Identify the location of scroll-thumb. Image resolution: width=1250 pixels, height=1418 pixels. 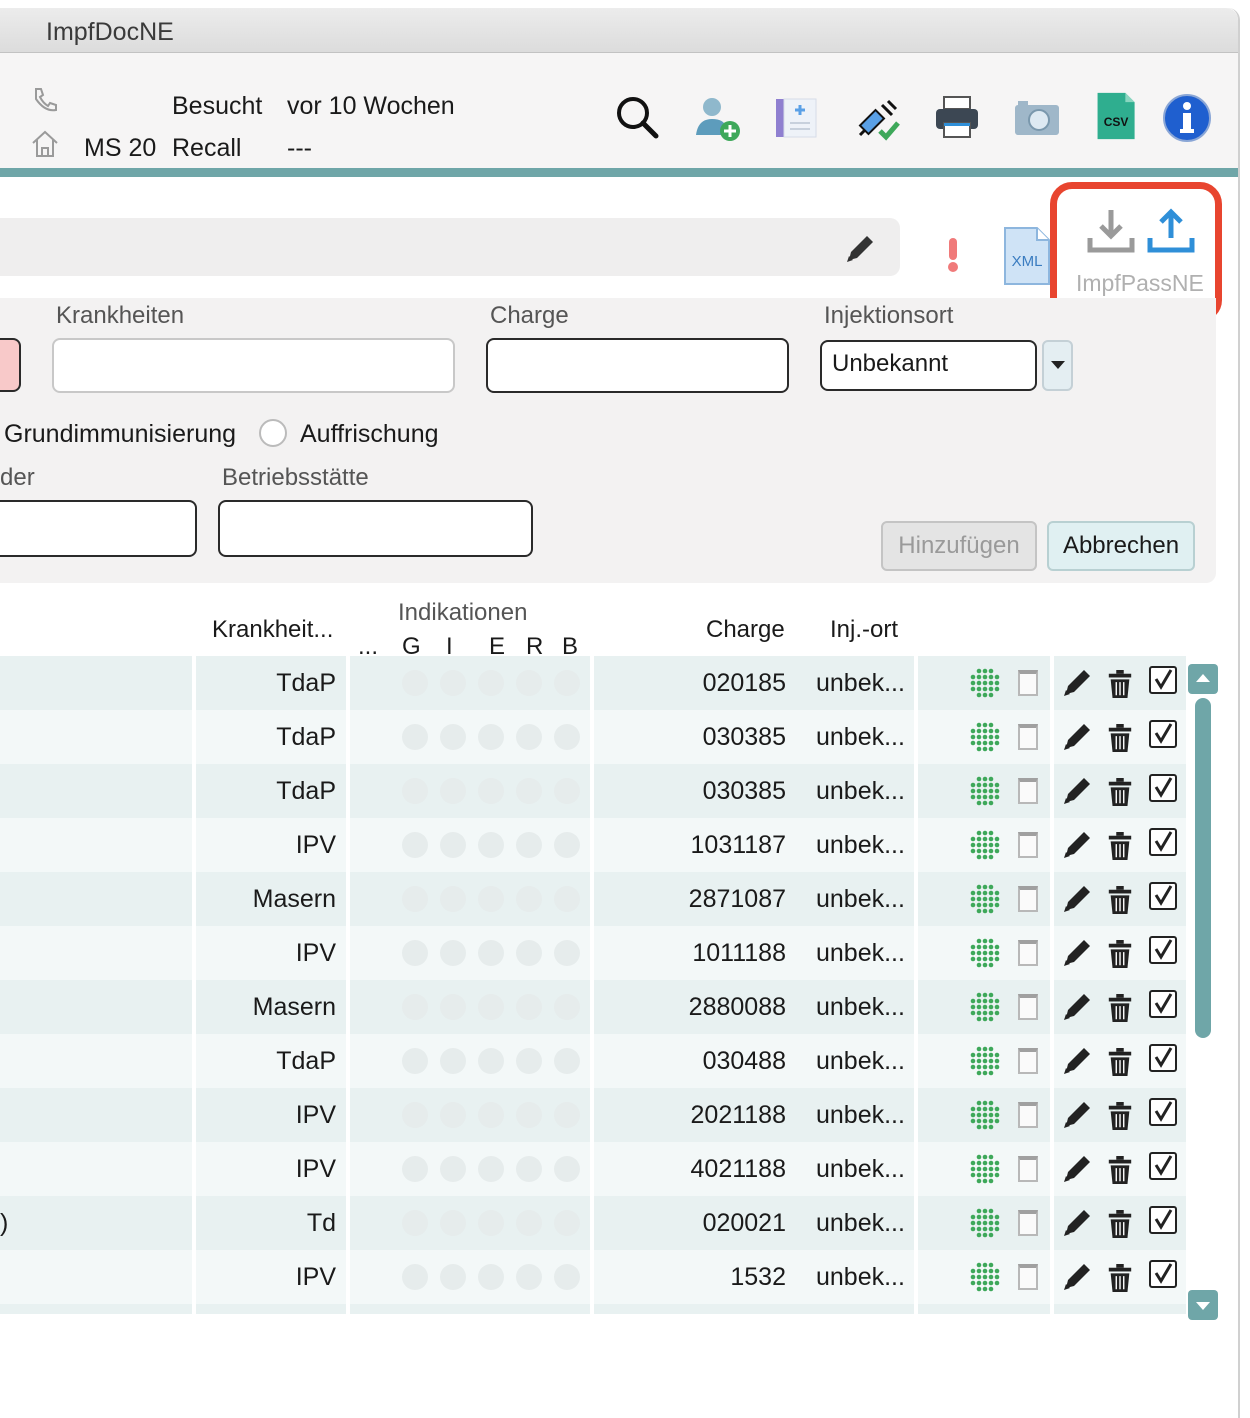
(1203, 868).